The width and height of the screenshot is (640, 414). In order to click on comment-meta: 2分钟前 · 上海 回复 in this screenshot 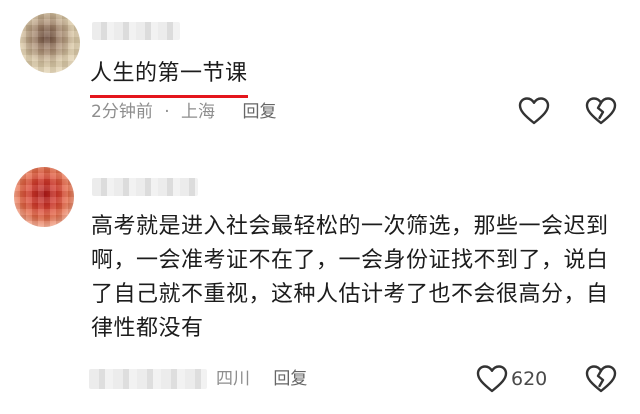, I will do `click(183, 112)`.